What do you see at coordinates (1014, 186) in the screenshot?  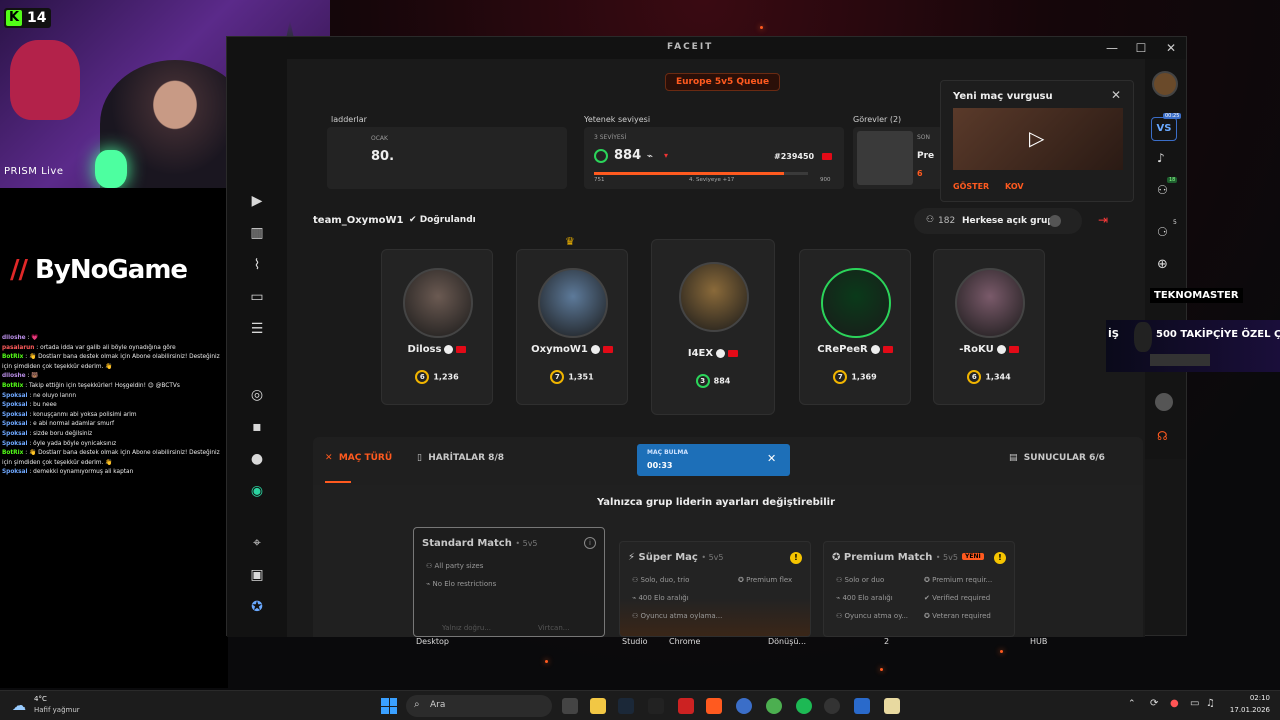 I see `dismiss-button: KOV` at bounding box center [1014, 186].